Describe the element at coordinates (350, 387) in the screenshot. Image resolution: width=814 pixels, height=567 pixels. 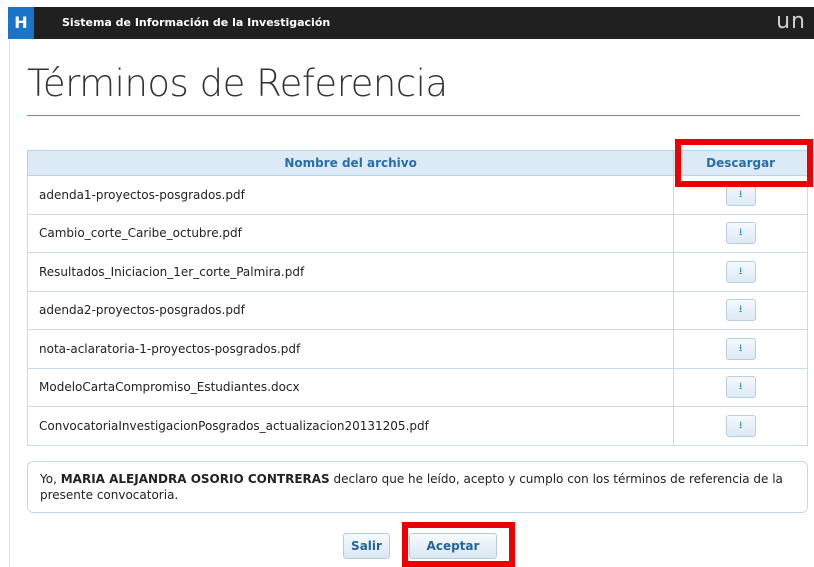
I see `file-name: ModeloCartaCompromiso_Estudiantes.docx` at that location.